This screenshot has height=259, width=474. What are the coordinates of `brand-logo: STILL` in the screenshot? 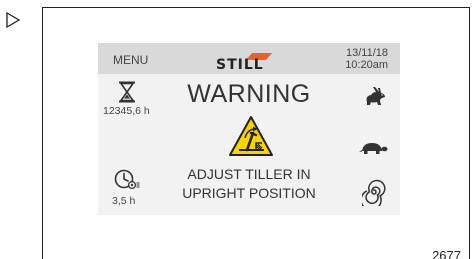 It's located at (249, 63).